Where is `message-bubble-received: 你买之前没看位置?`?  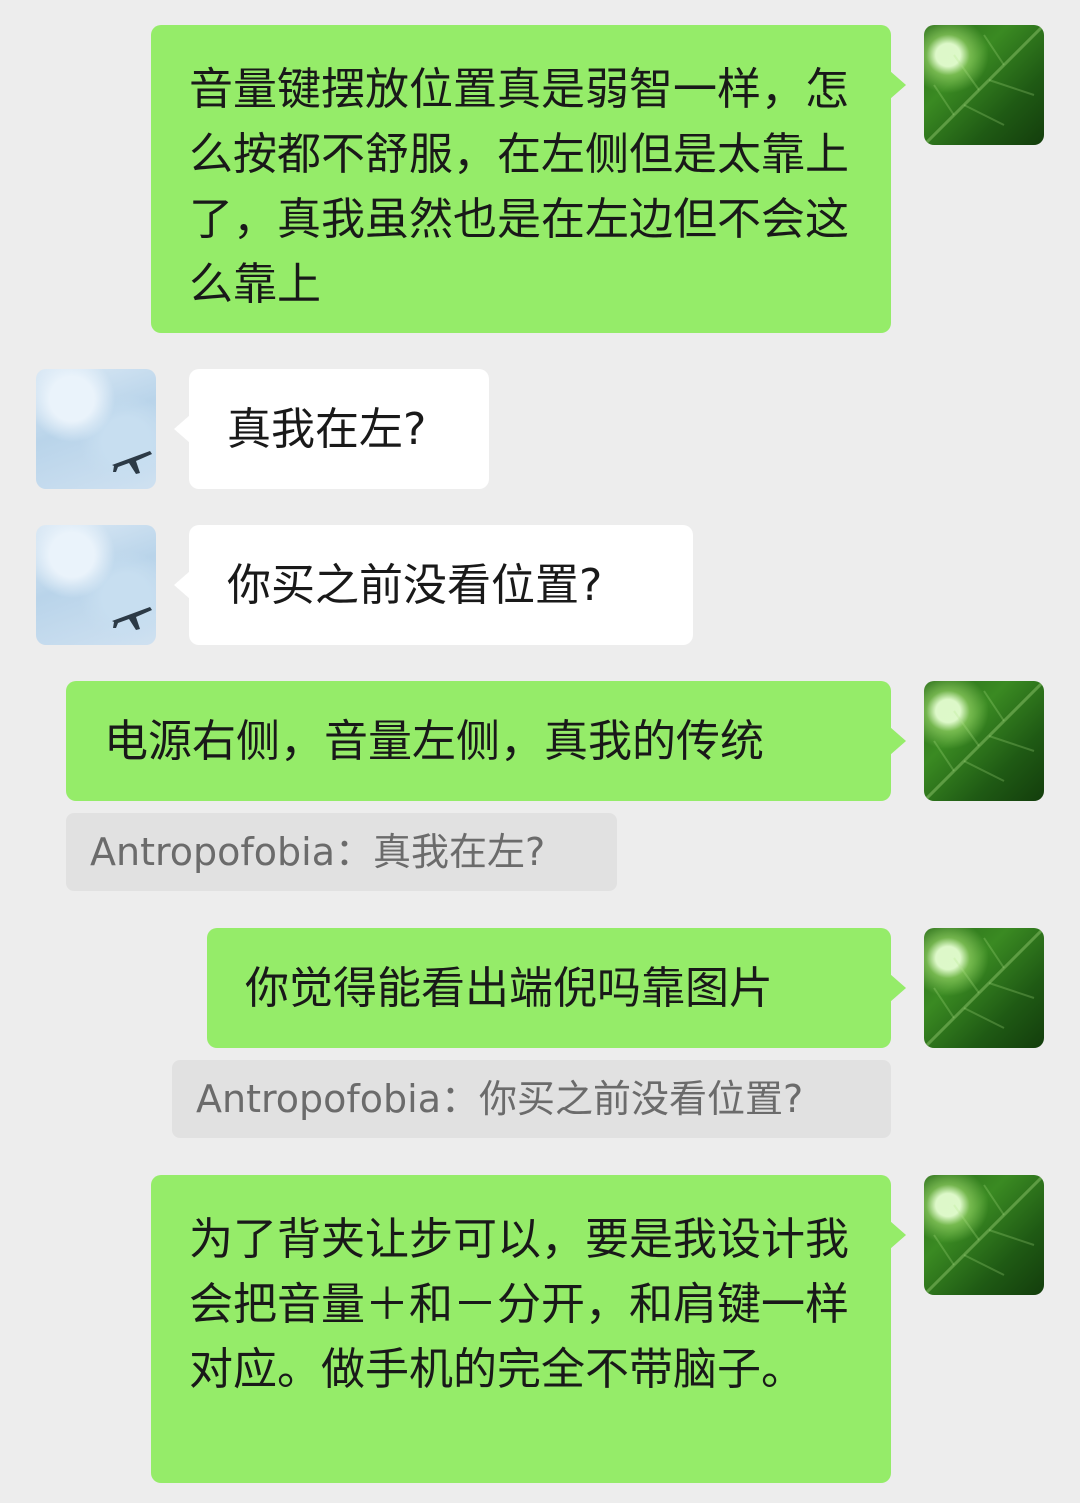
message-bubble-received: 你买之前没看位置? is located at coordinates (433, 585).